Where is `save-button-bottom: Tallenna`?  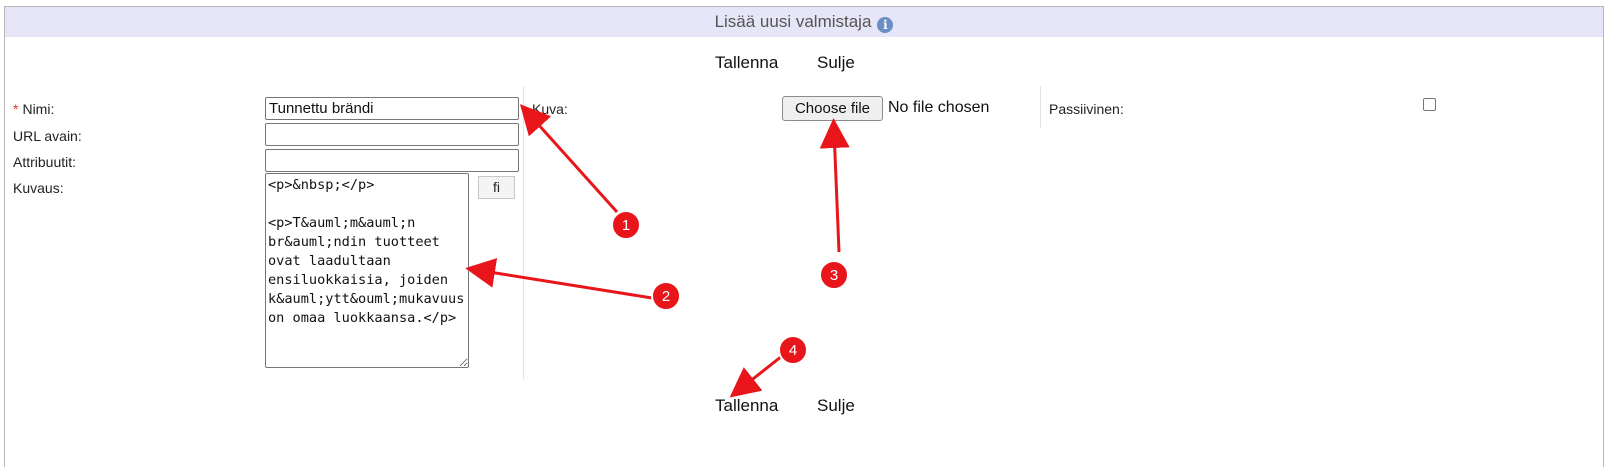 save-button-bottom: Tallenna is located at coordinates (746, 406).